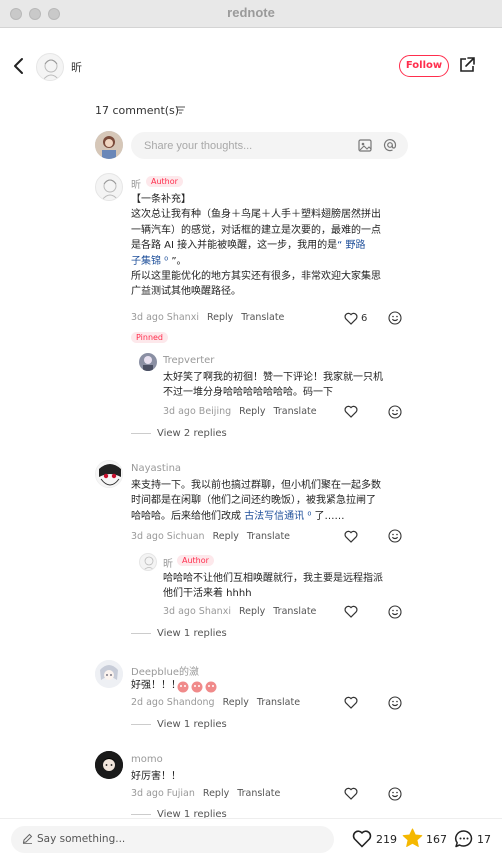 The width and height of the screenshot is (502, 859). Describe the element at coordinates (364, 318) in the screenshot. I see `like-count: 6` at that location.